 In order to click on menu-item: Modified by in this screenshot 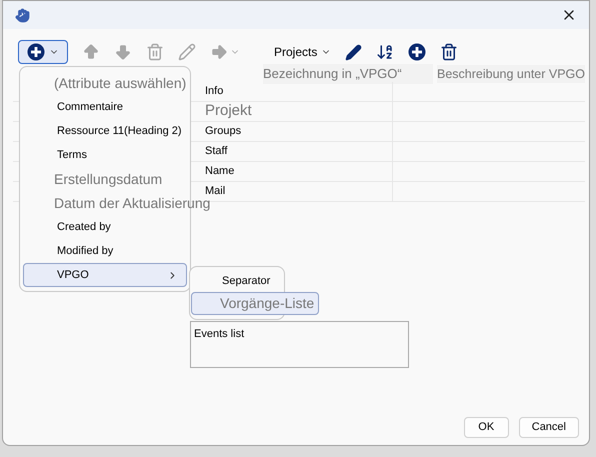, I will do `click(105, 251)`.